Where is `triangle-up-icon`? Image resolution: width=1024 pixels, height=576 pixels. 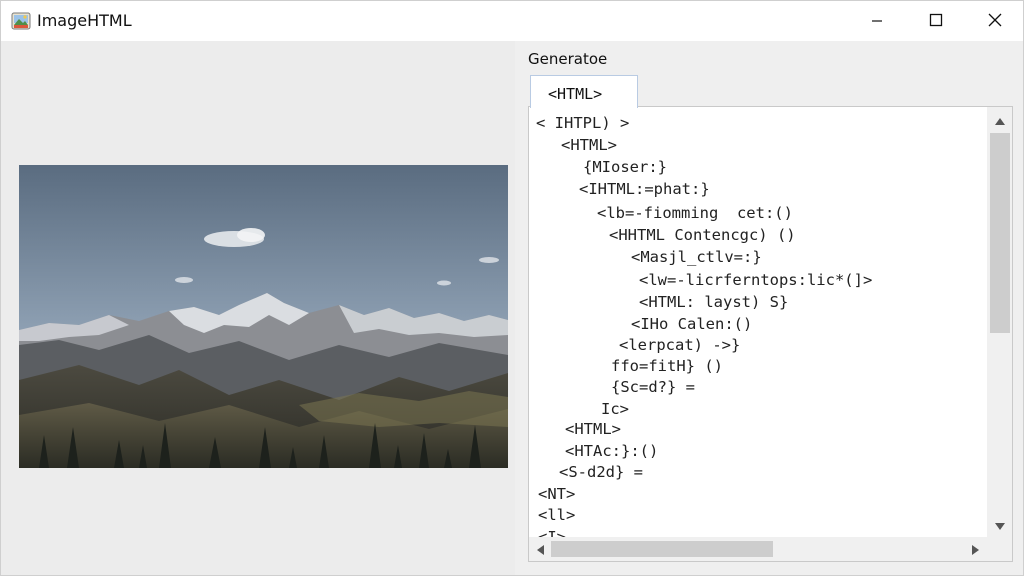 triangle-up-icon is located at coordinates (1000, 119).